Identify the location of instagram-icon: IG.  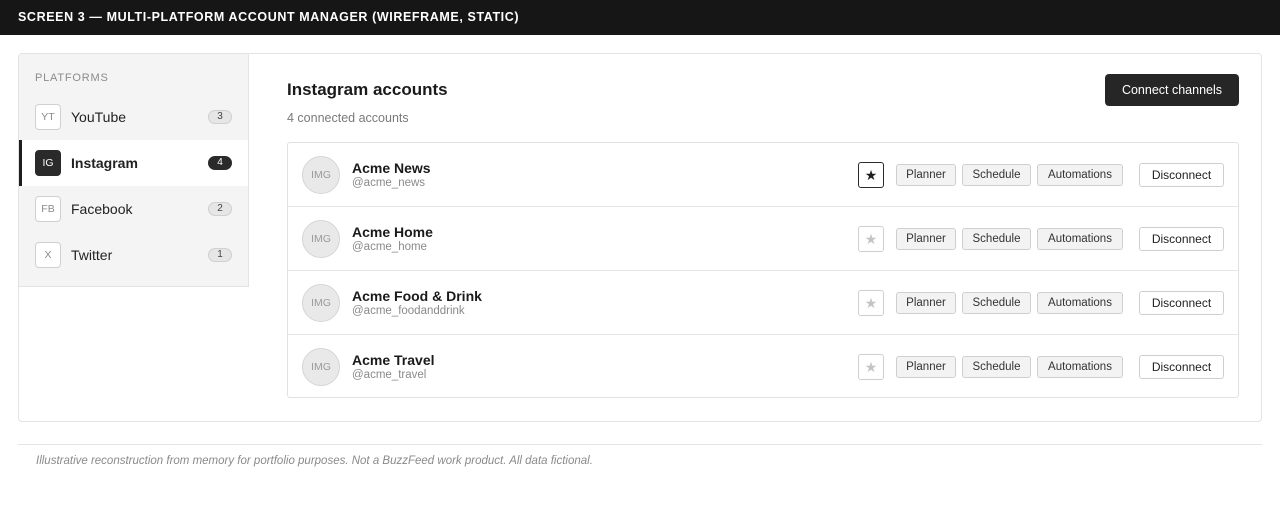
(48, 163).